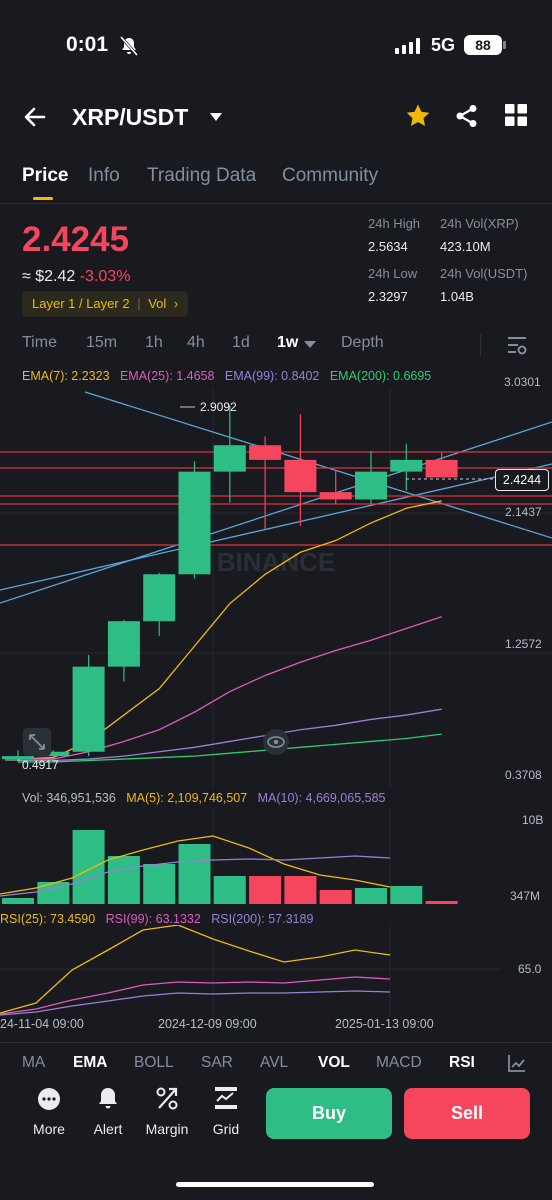 The width and height of the screenshot is (552, 1200). What do you see at coordinates (37, 742) in the screenshot?
I see `expand-icon` at bounding box center [37, 742].